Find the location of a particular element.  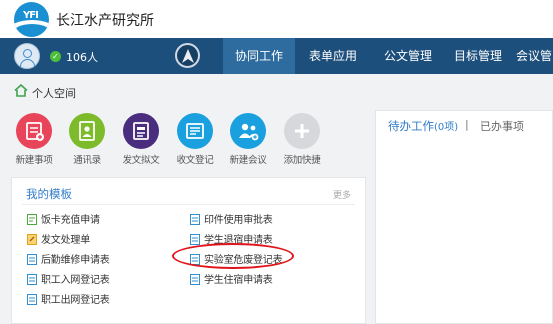

app-label: 通讯录 is located at coordinates (87, 160).